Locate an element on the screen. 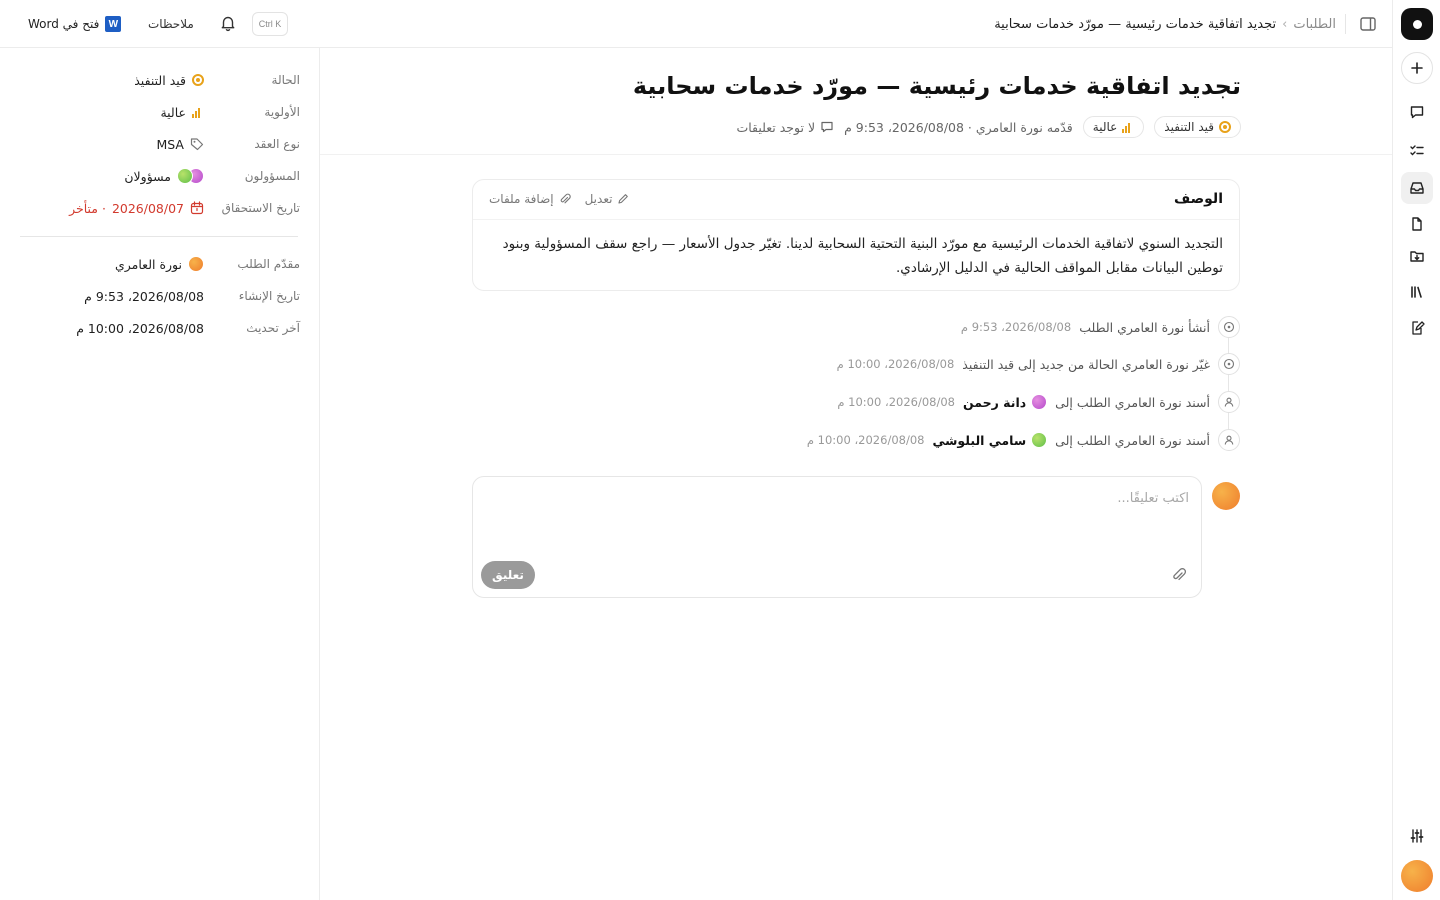  priority-pill: عالية is located at coordinates (1113, 127).